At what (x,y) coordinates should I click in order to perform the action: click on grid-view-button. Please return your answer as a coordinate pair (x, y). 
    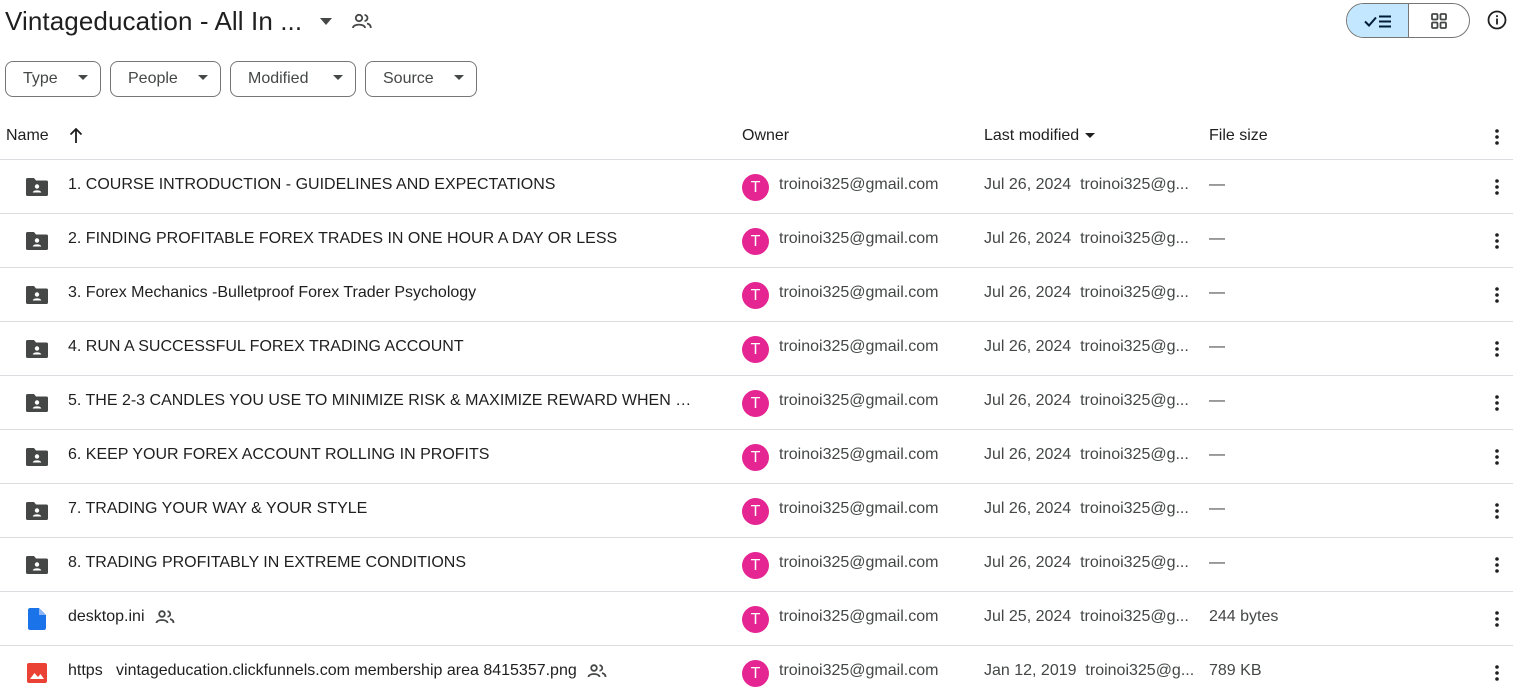
    Looking at the image, I should click on (1439, 20).